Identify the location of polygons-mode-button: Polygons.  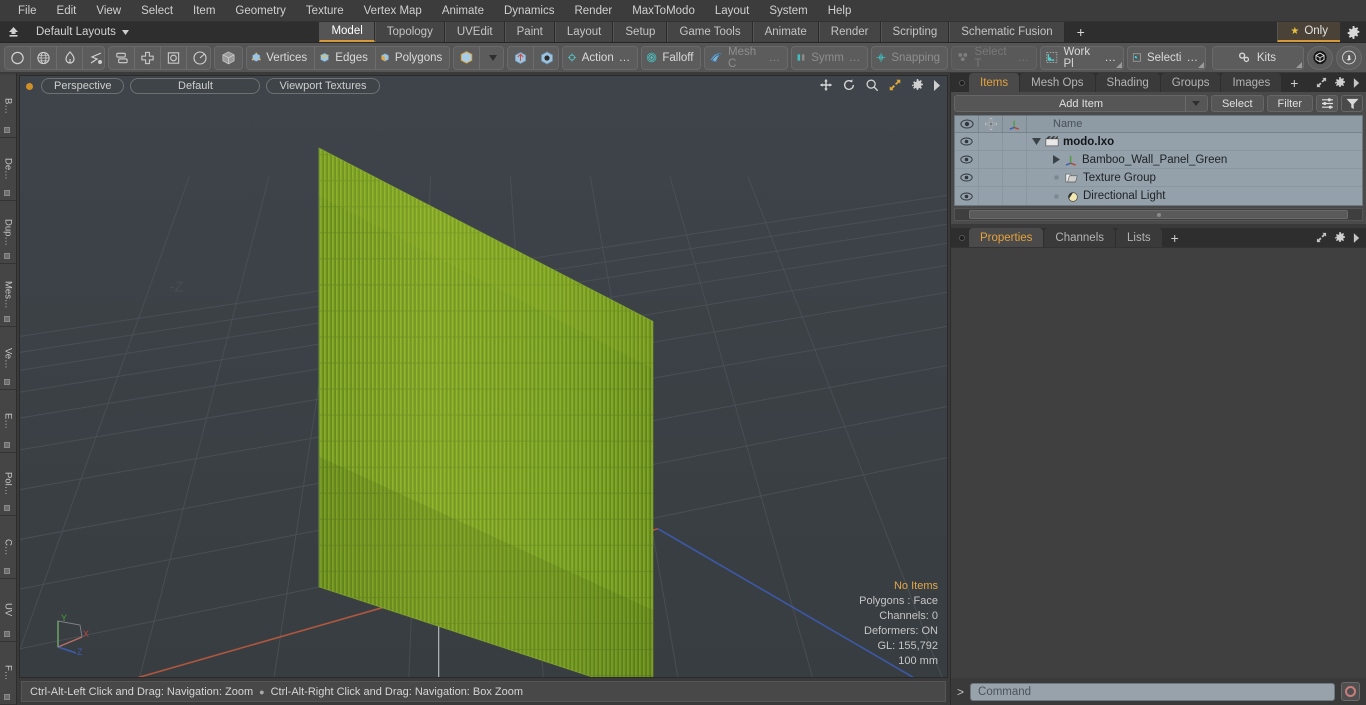
(412, 58).